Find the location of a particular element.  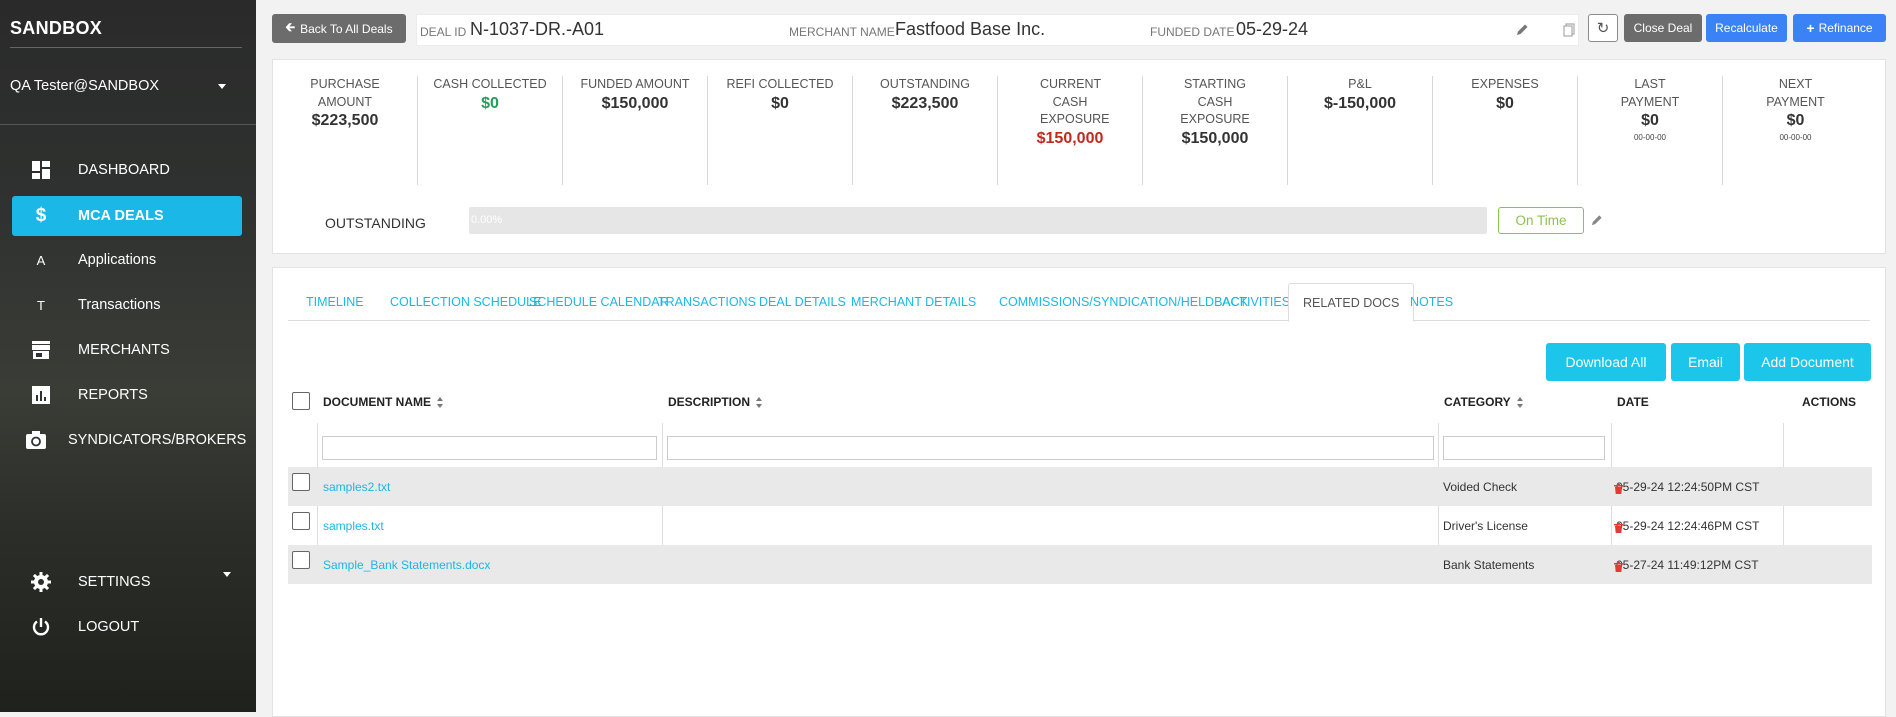

outstanding-label: OUTSTANDING is located at coordinates (375, 223).